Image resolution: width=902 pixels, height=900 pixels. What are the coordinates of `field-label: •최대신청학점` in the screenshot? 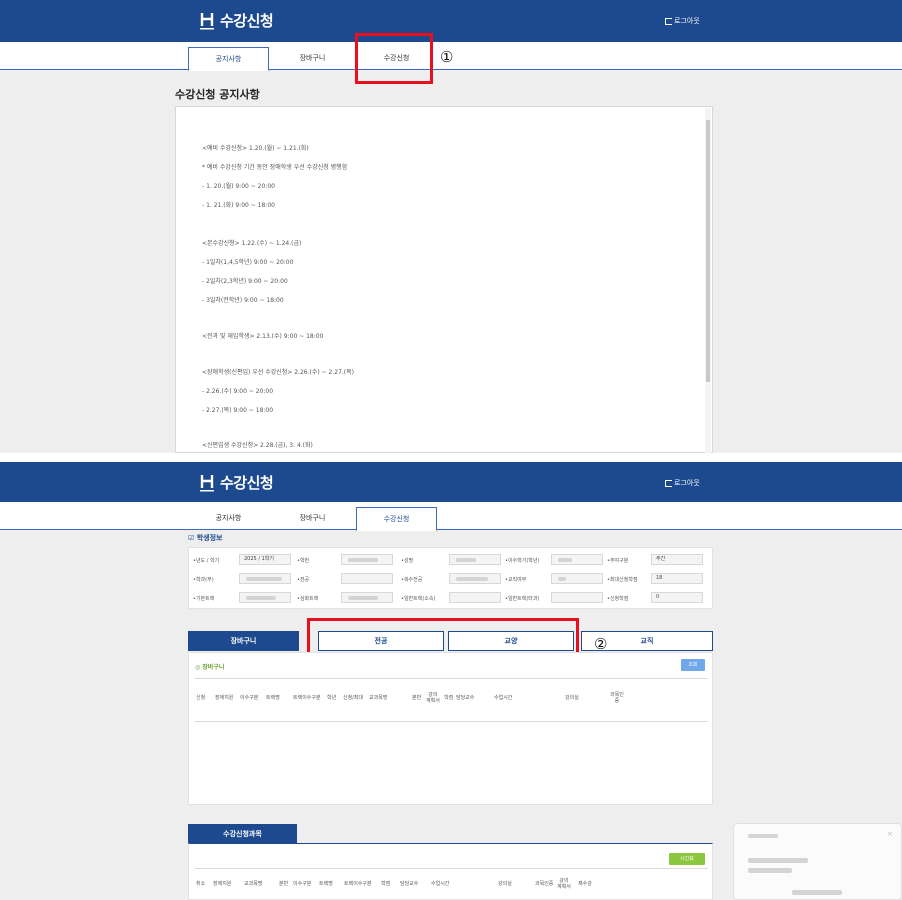 It's located at (622, 580).